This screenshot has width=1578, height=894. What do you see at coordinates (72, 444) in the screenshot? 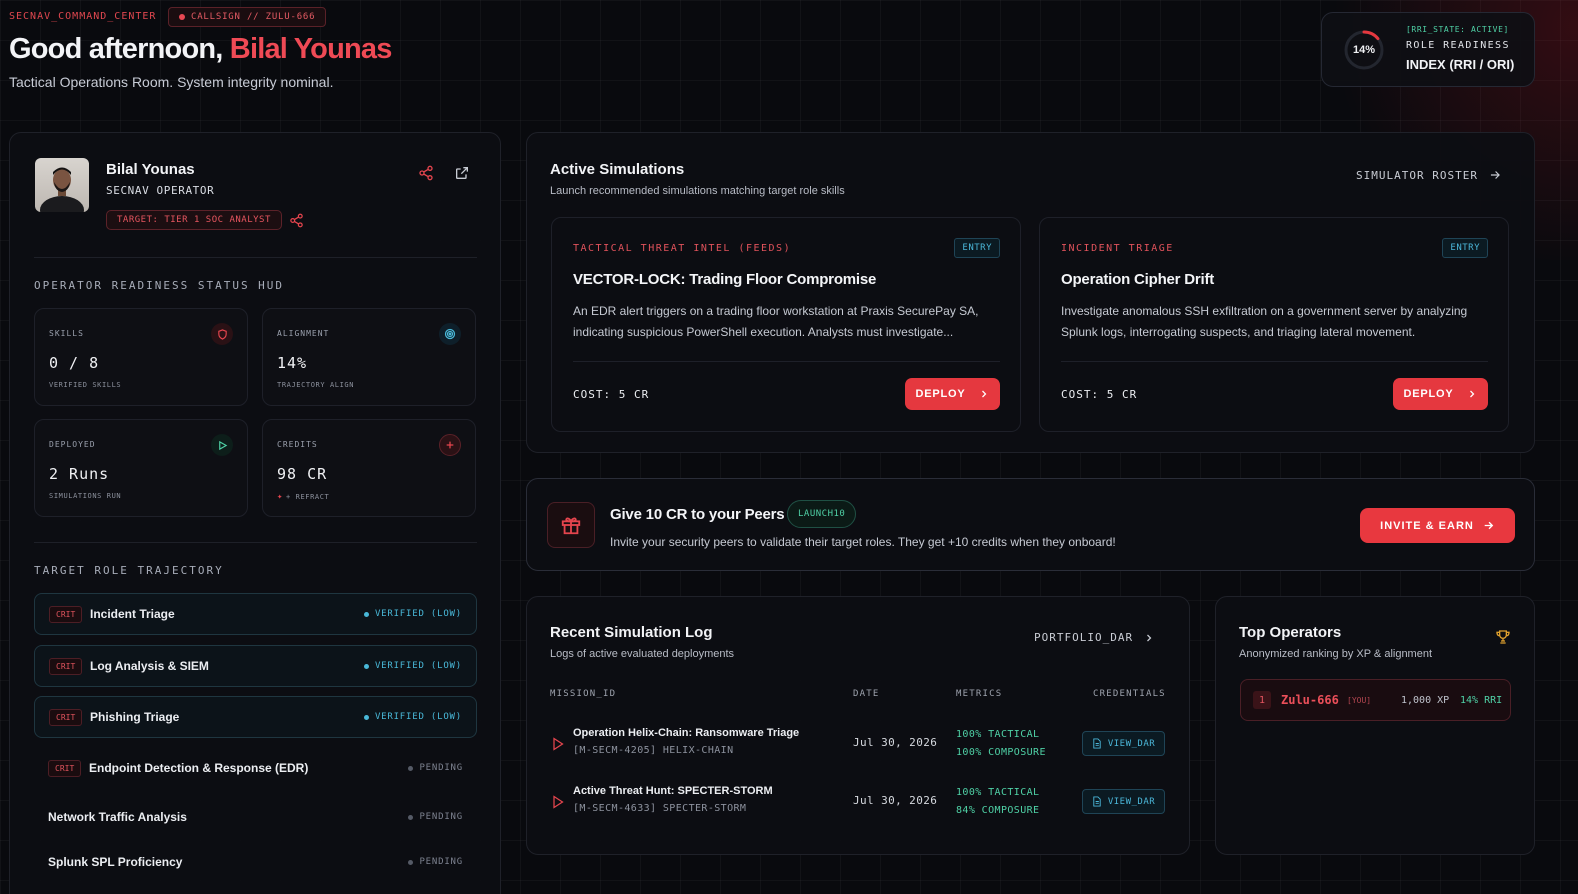
I see `stat-label: DEPLOYED` at bounding box center [72, 444].